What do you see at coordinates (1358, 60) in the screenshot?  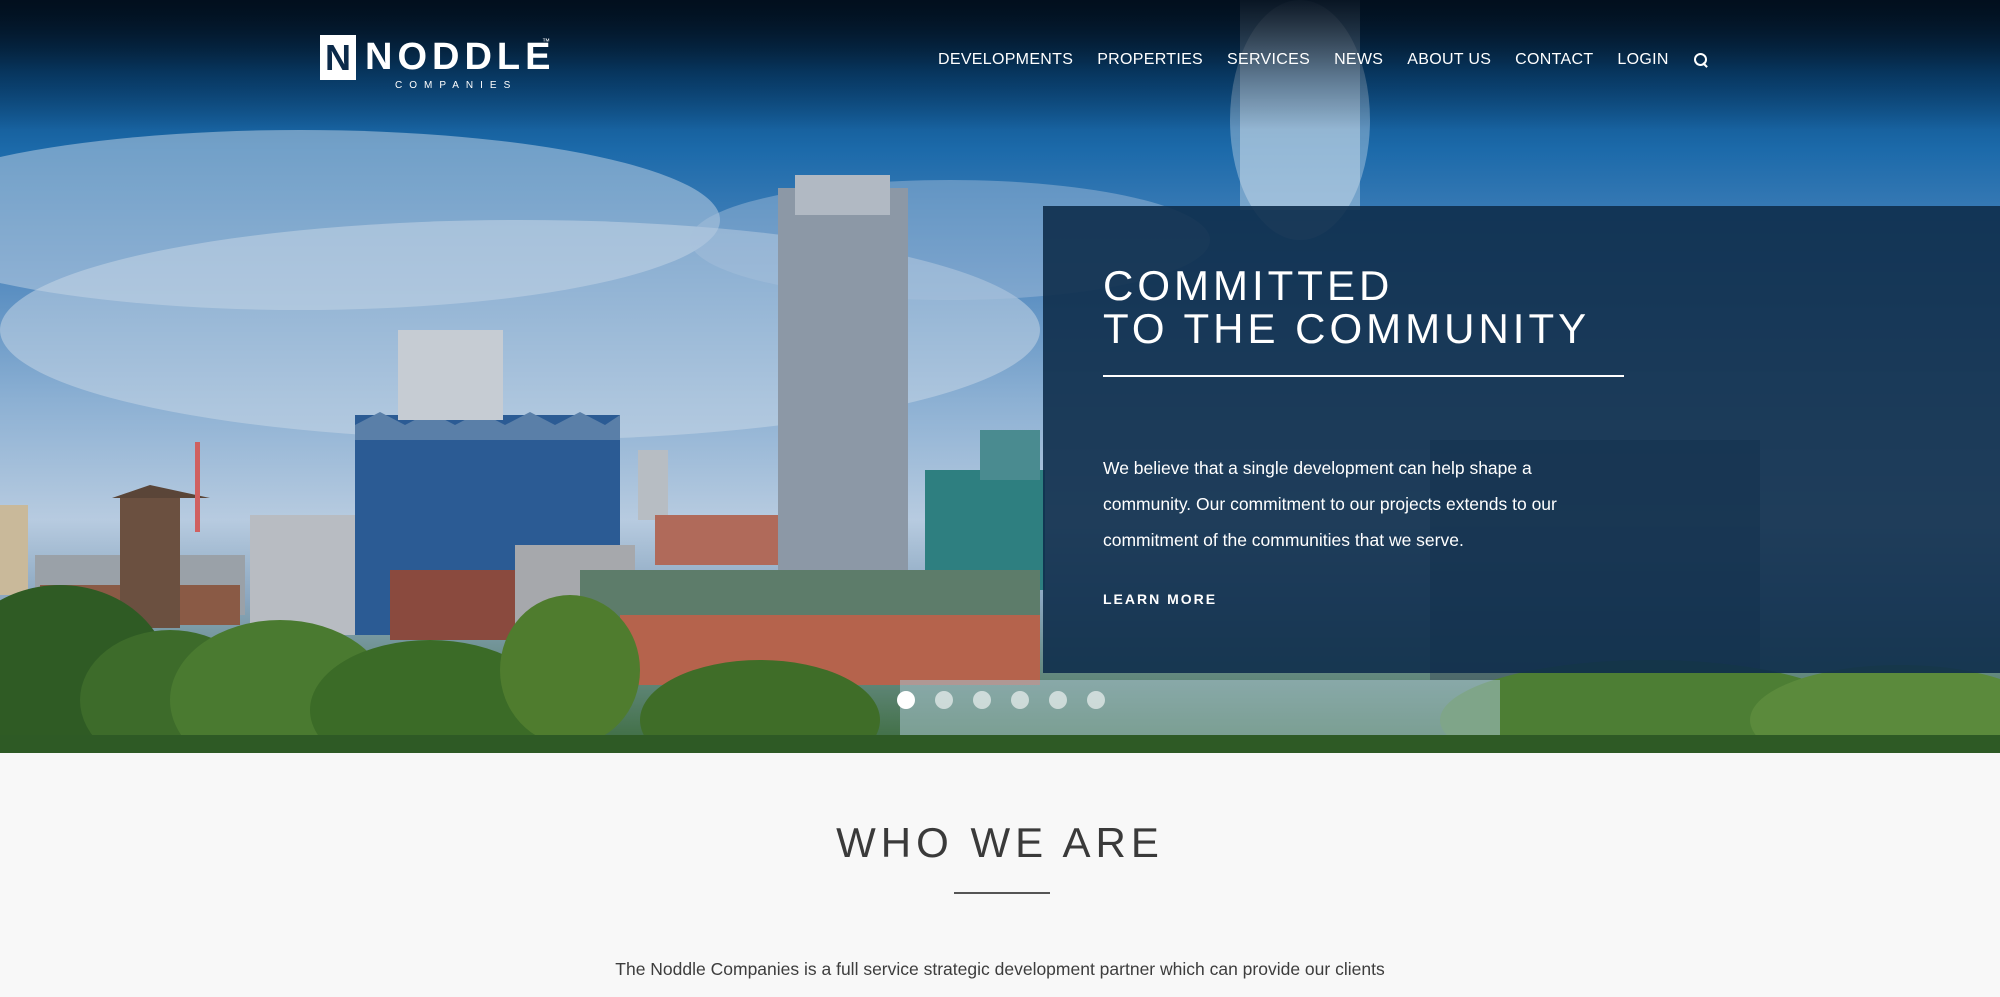 I see `nav-news: NEWS` at bounding box center [1358, 60].